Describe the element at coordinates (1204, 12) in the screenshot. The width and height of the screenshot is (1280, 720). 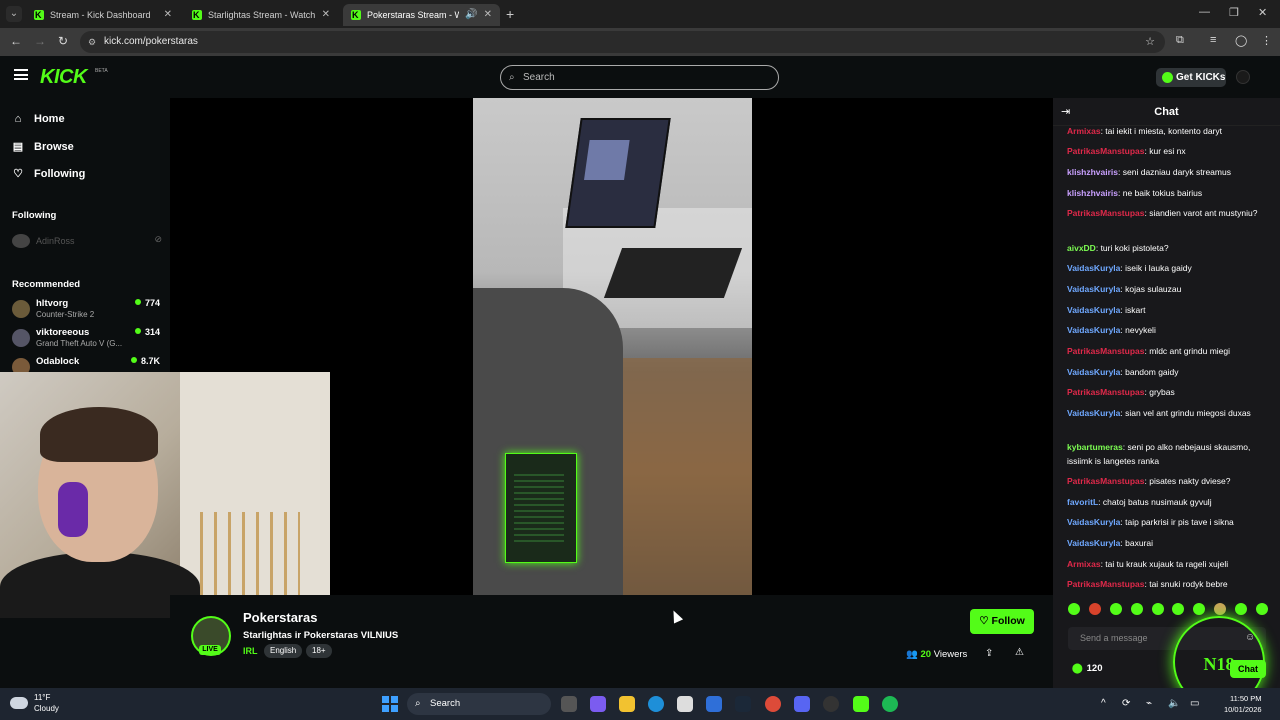
I see `minimize-button: —` at that location.